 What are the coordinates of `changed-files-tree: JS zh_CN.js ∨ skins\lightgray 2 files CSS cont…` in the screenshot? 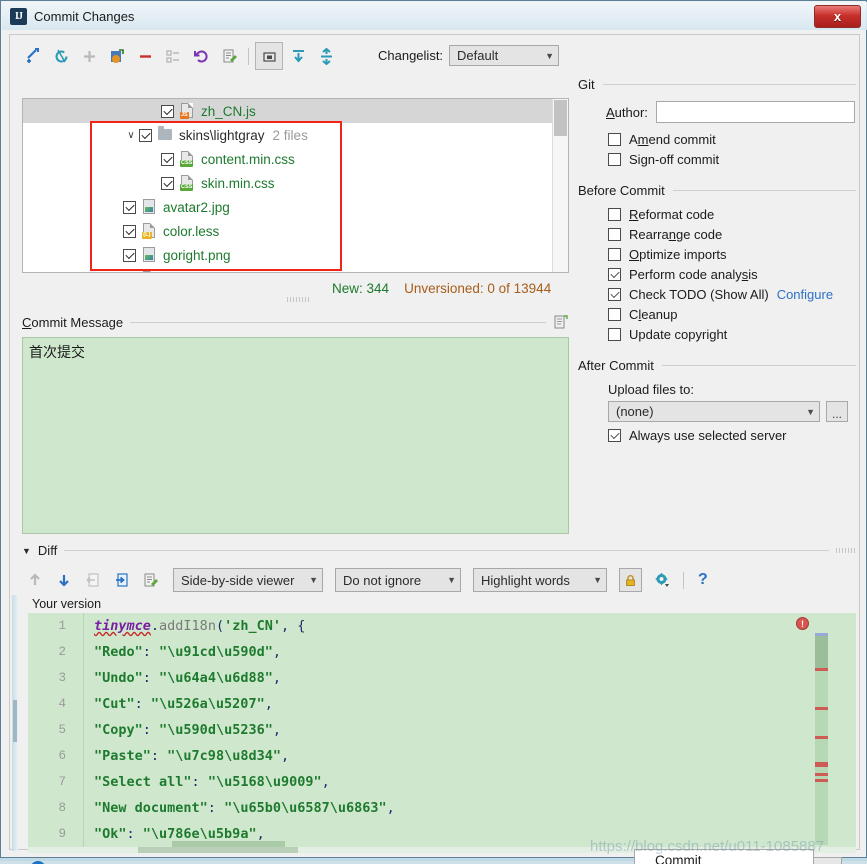 It's located at (295, 185).